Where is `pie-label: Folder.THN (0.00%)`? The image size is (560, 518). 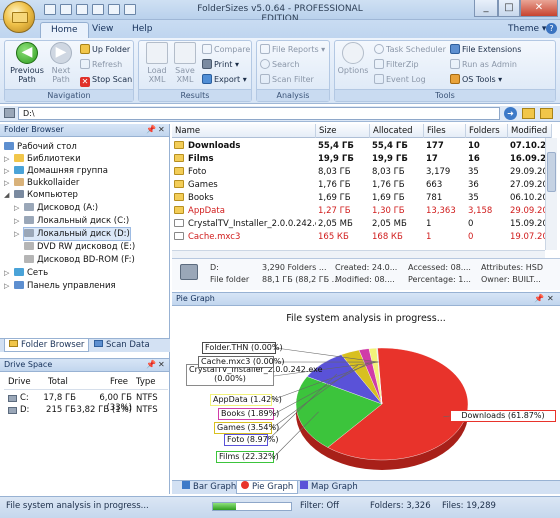
pie-label: Folder.THN (0.00%) is located at coordinates (242, 348).